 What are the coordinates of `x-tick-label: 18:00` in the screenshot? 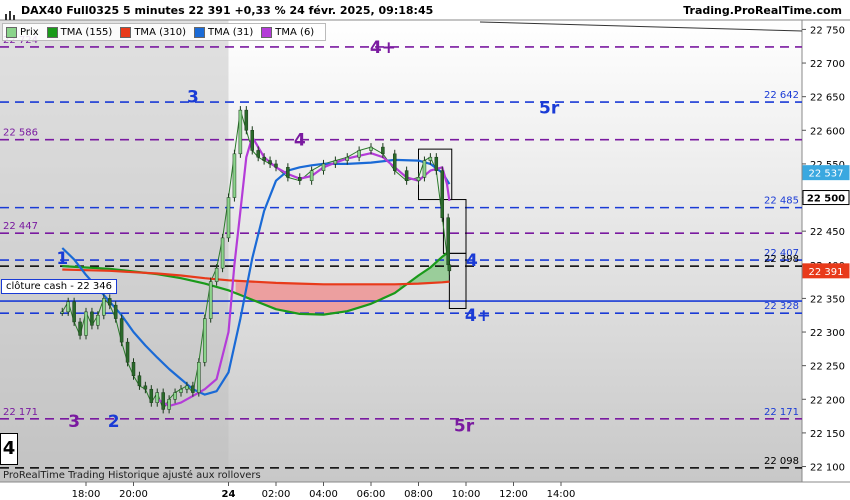 It's located at (86, 494).